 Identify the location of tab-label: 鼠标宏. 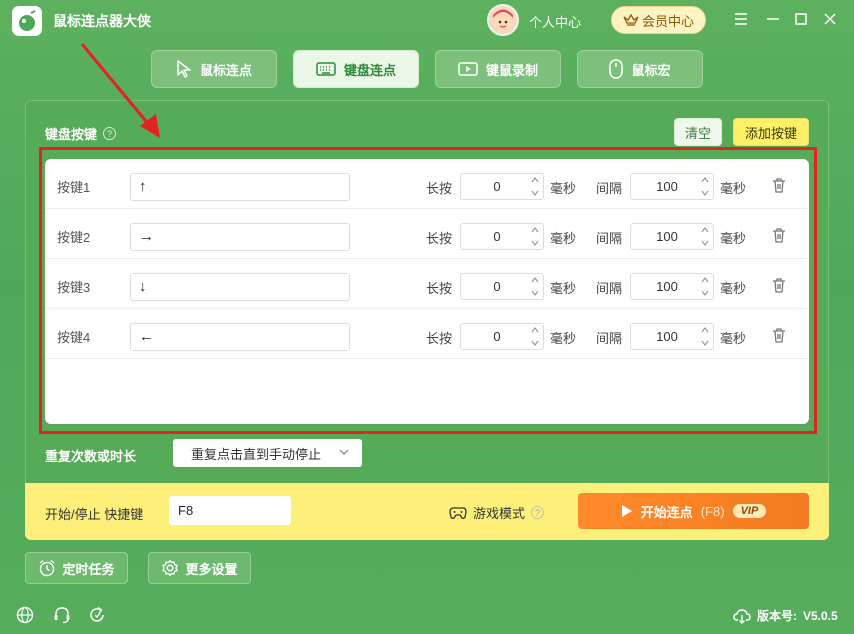
(651, 70).